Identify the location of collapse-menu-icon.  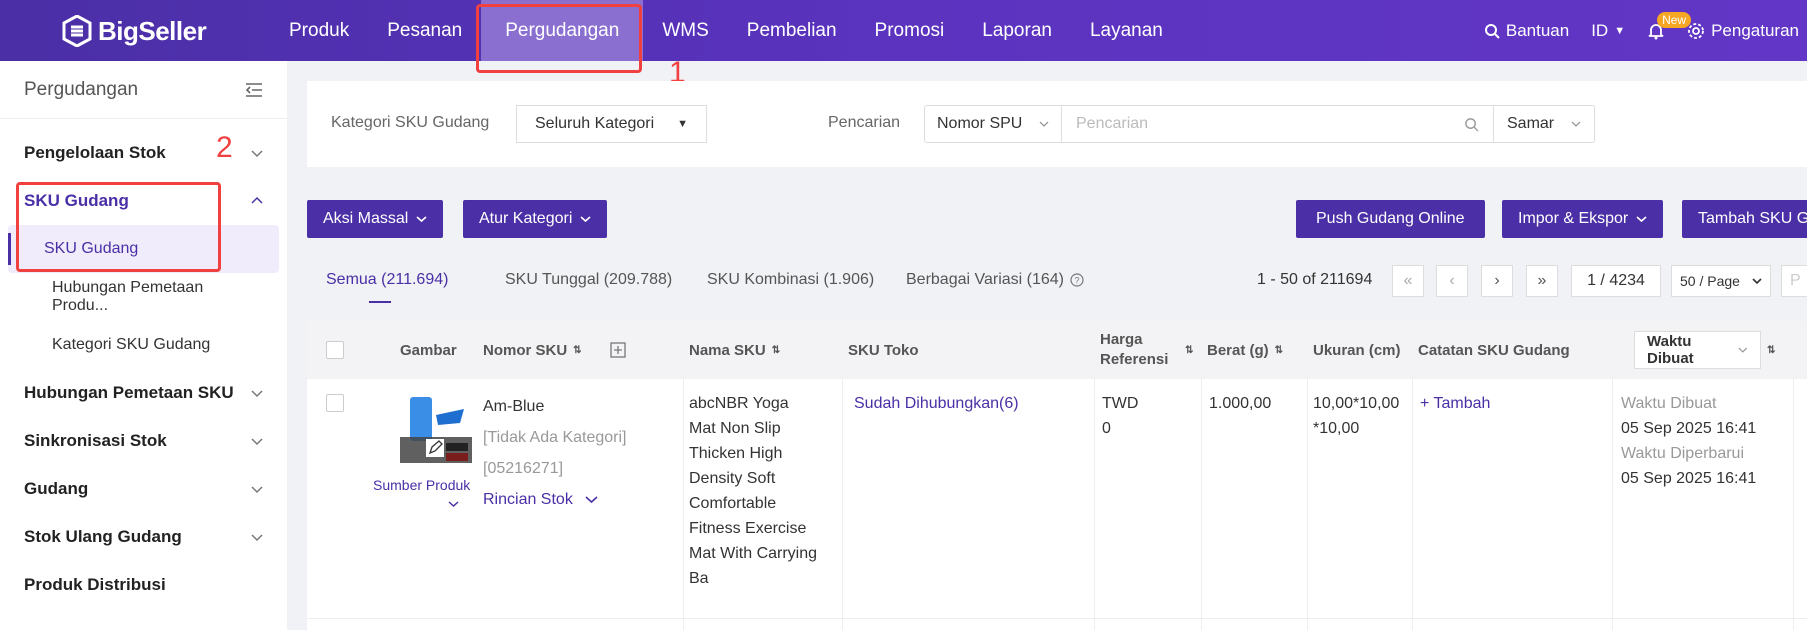
(254, 90).